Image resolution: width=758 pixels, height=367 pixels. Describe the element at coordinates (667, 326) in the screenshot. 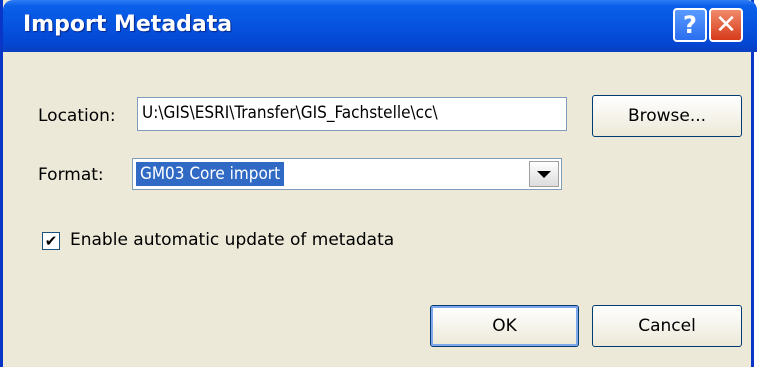

I see `cancel-button: Cancel` at that location.